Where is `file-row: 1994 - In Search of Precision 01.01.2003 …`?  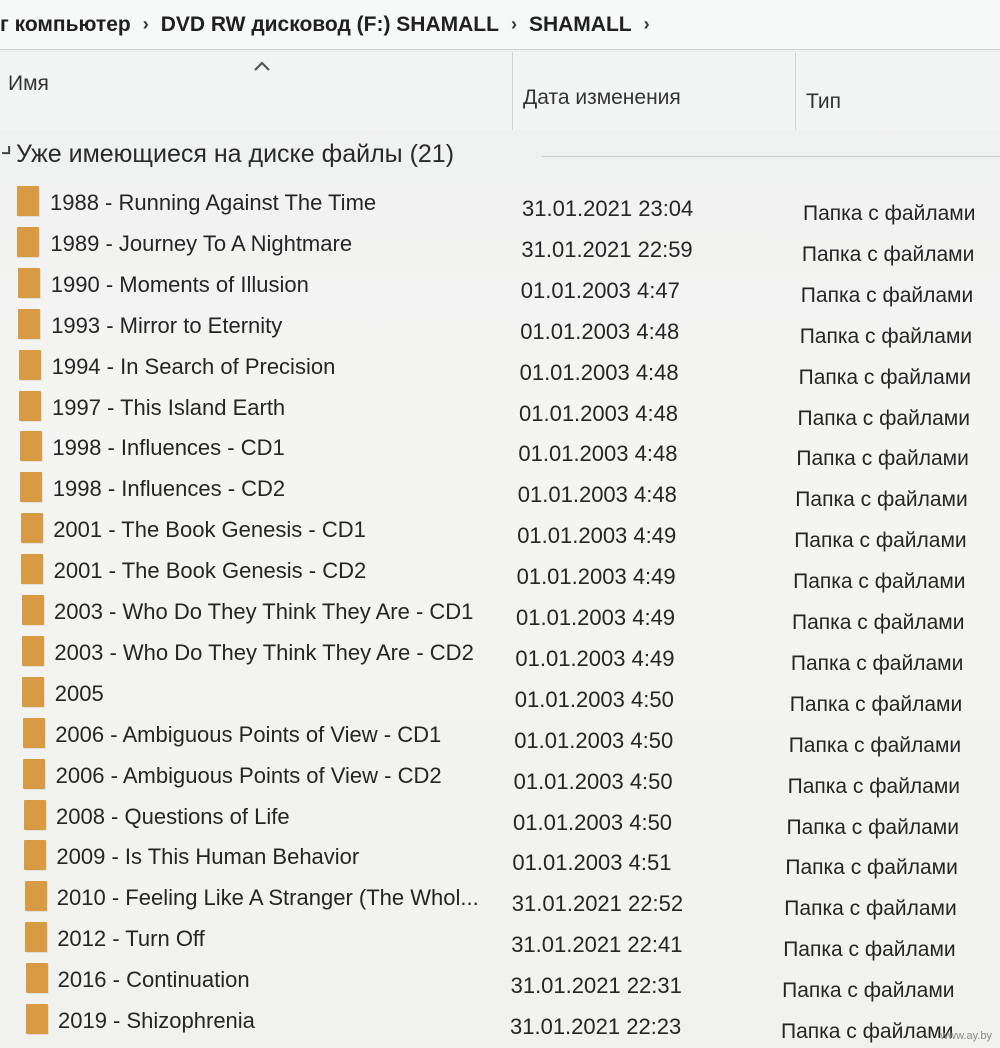 file-row: 1994 - In Search of Precision 01.01.2003 … is located at coordinates (500, 366).